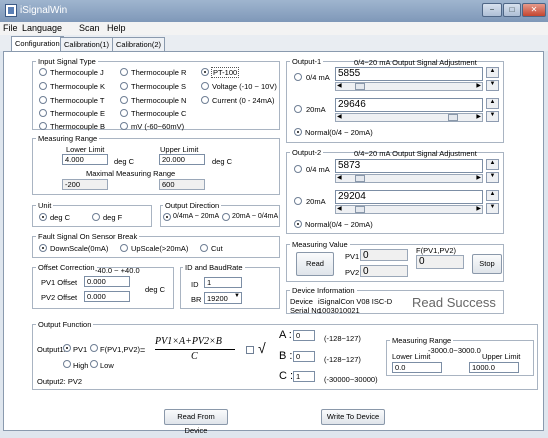 The height and width of the screenshot is (438, 548). I want to click on baud-rate-select: 19200 ▼, so click(223, 298).